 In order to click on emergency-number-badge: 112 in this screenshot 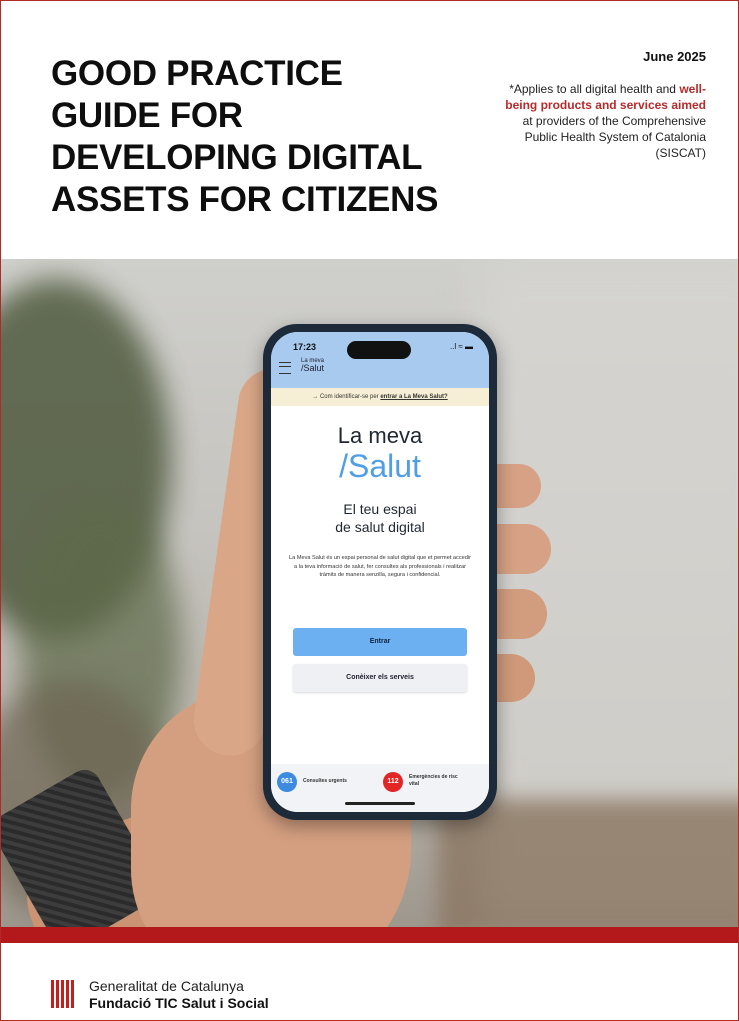, I will do `click(393, 782)`.